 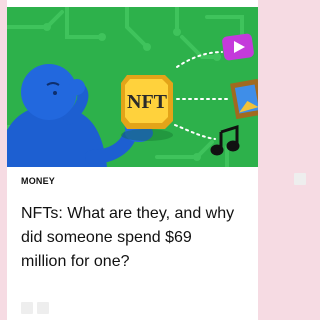 I want to click on nft-coin-icon: NFT, so click(x=147, y=108).